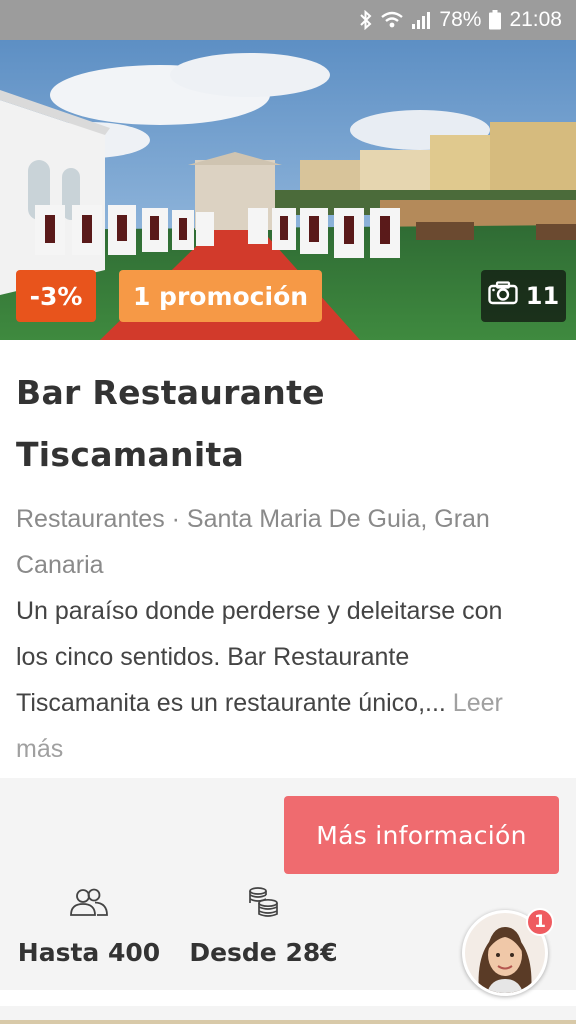 The image size is (576, 1024). Describe the element at coordinates (523, 296) in the screenshot. I see `photo-count-button: 11` at that location.